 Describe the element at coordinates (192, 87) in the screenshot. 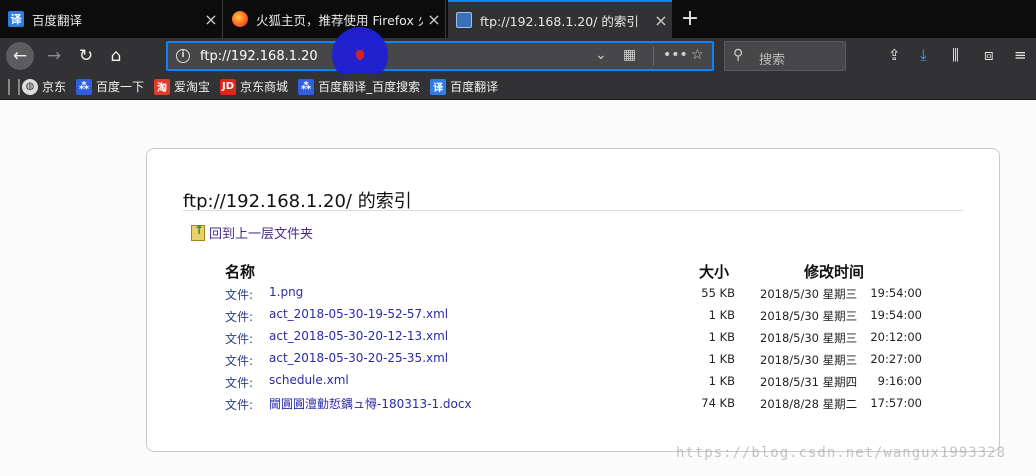

I see `bookmark-label: 爱淘宝` at that location.